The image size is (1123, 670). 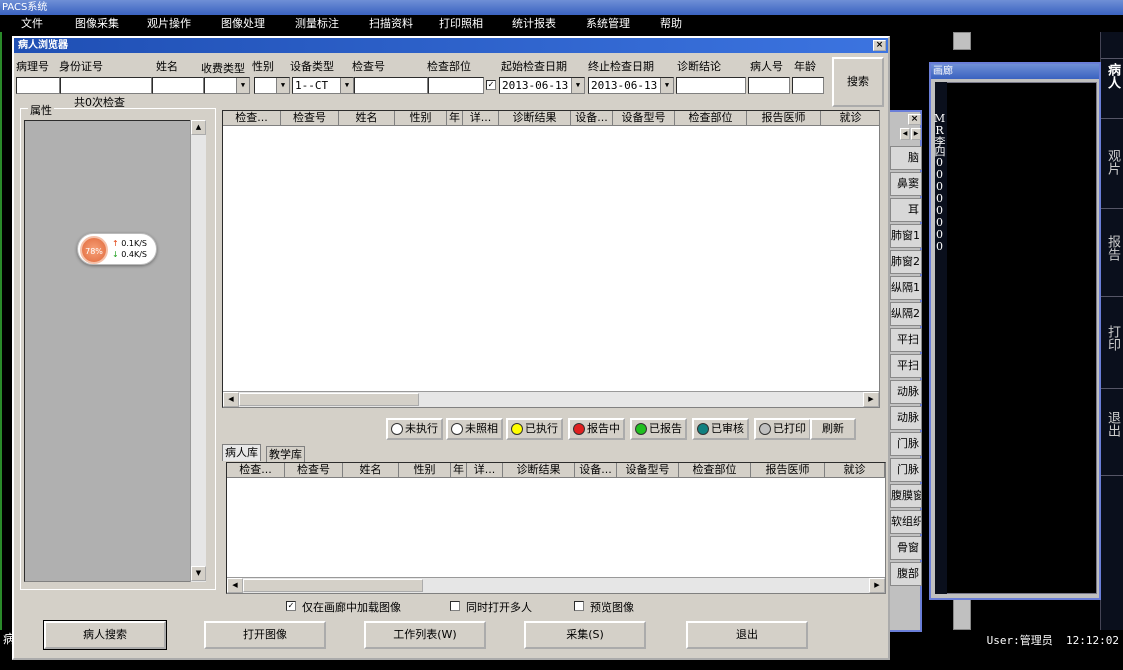 I want to click on menu-help: 帮助, so click(x=671, y=23).